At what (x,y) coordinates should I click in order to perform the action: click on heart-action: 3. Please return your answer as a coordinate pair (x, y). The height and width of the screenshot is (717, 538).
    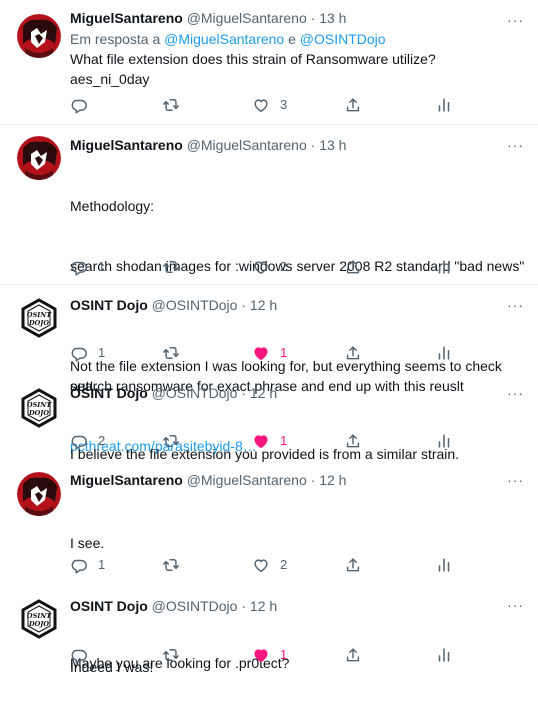
    Looking at the image, I should click on (269, 105).